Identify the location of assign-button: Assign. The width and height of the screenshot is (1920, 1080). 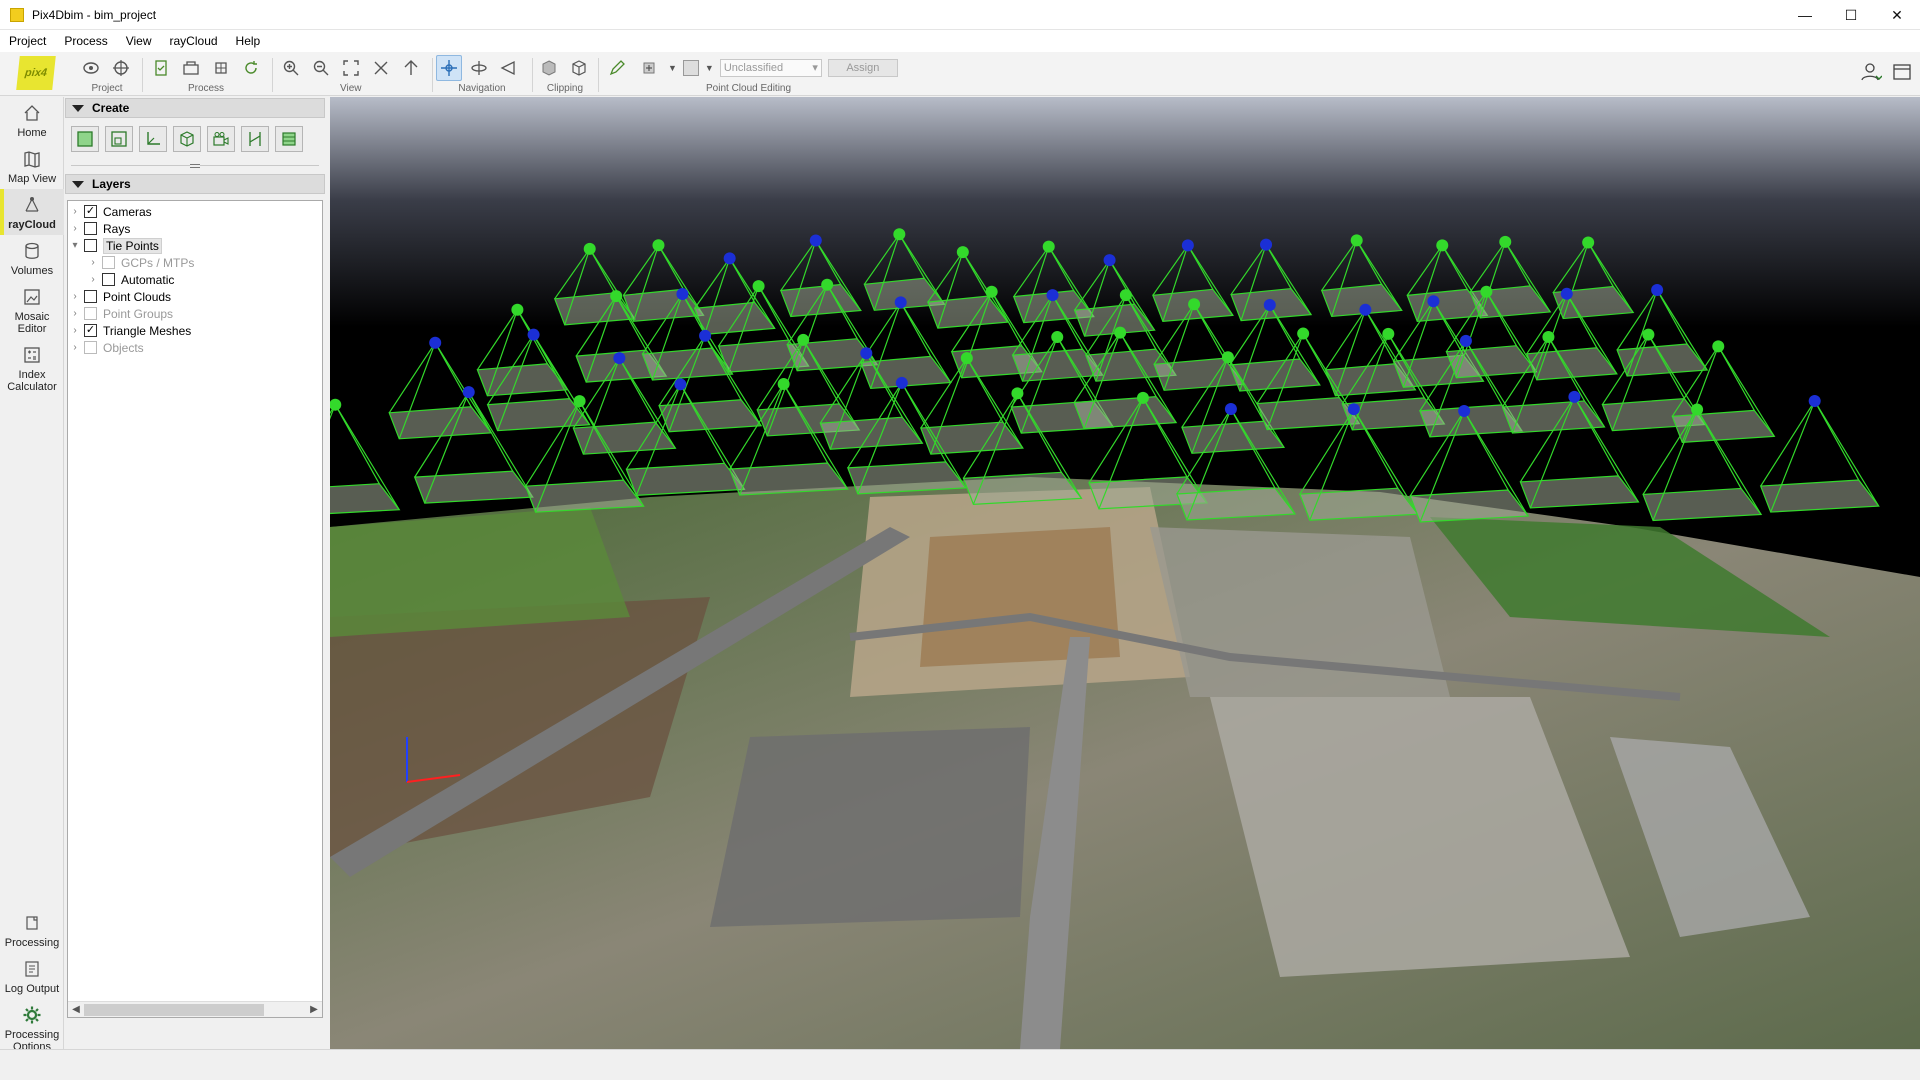
(862, 68).